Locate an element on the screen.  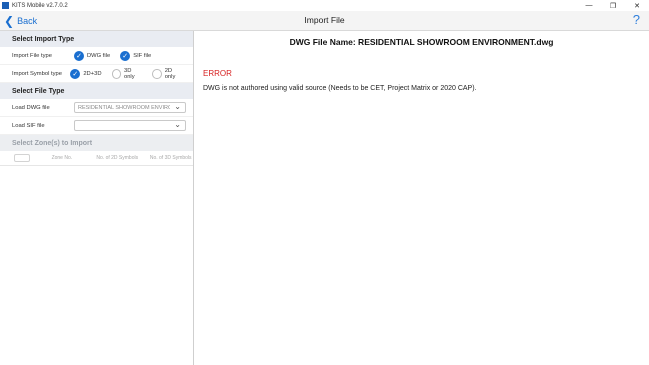
dwg-file-select: RESIDENTIAL SHOWROOM ENVIRO... ⌄ is located at coordinates (130, 107).